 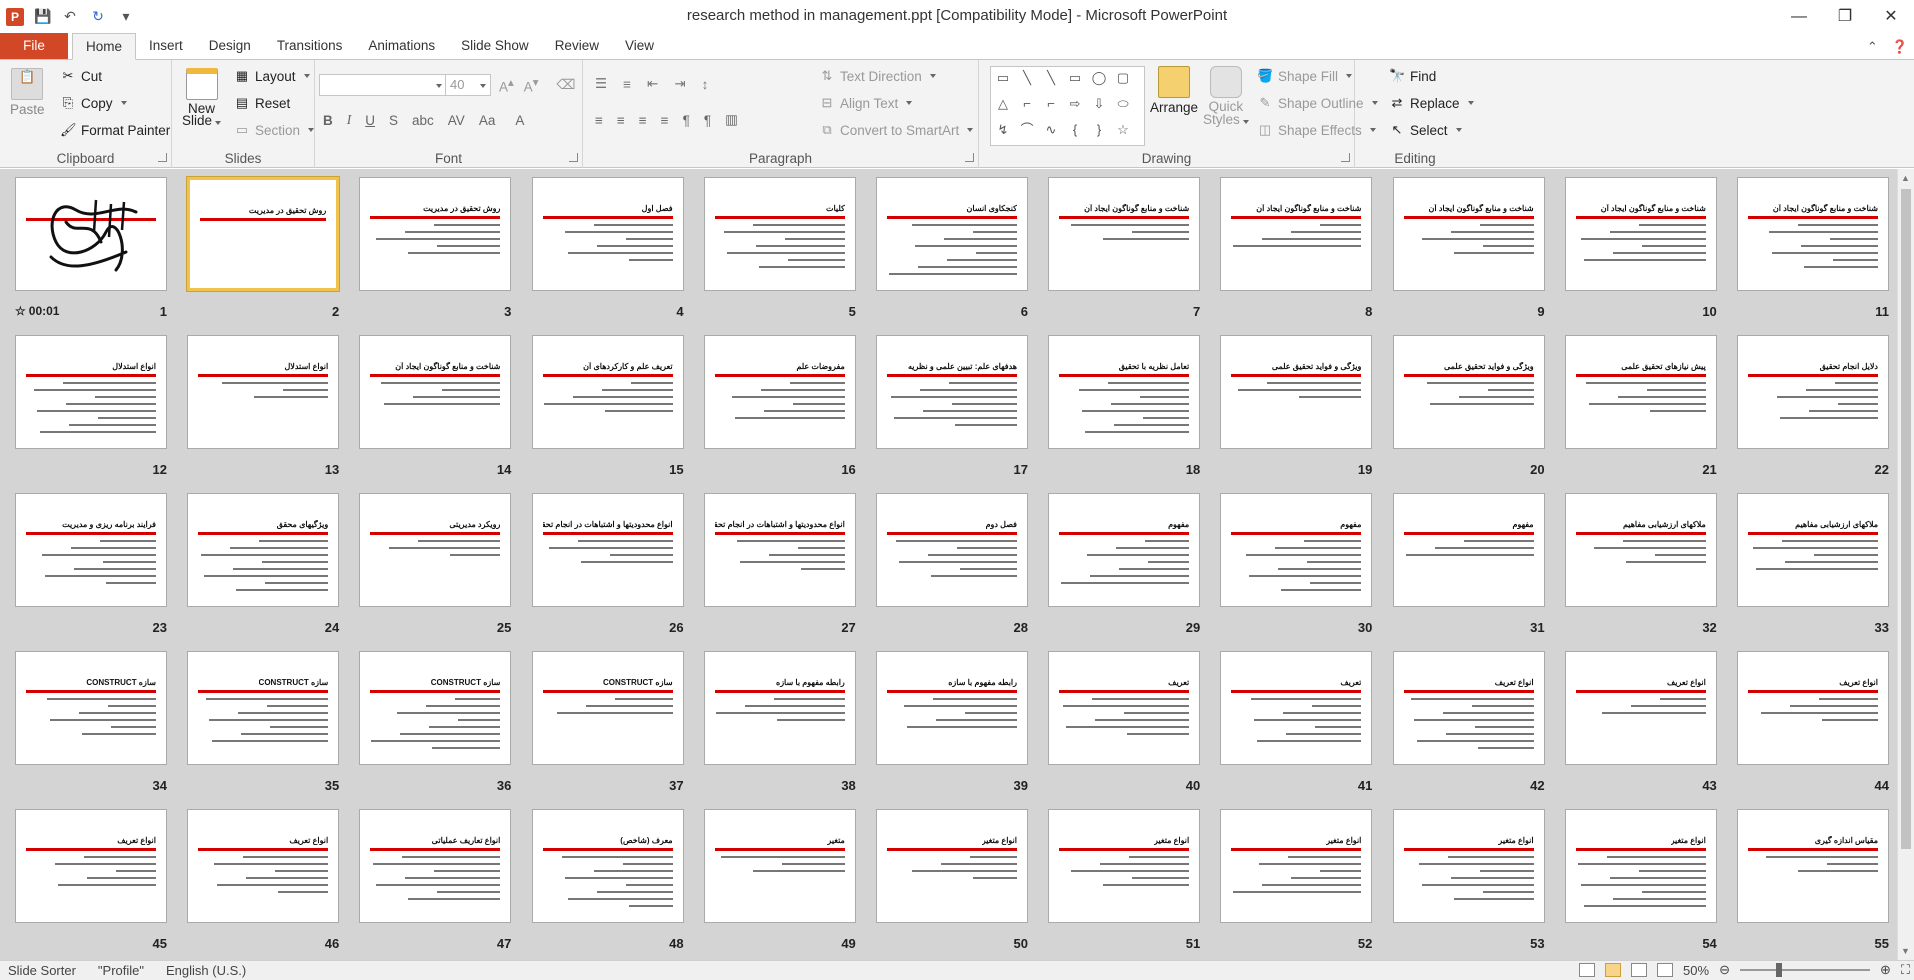 I want to click on find-button: 🔭 Find, so click(x=1412, y=76).